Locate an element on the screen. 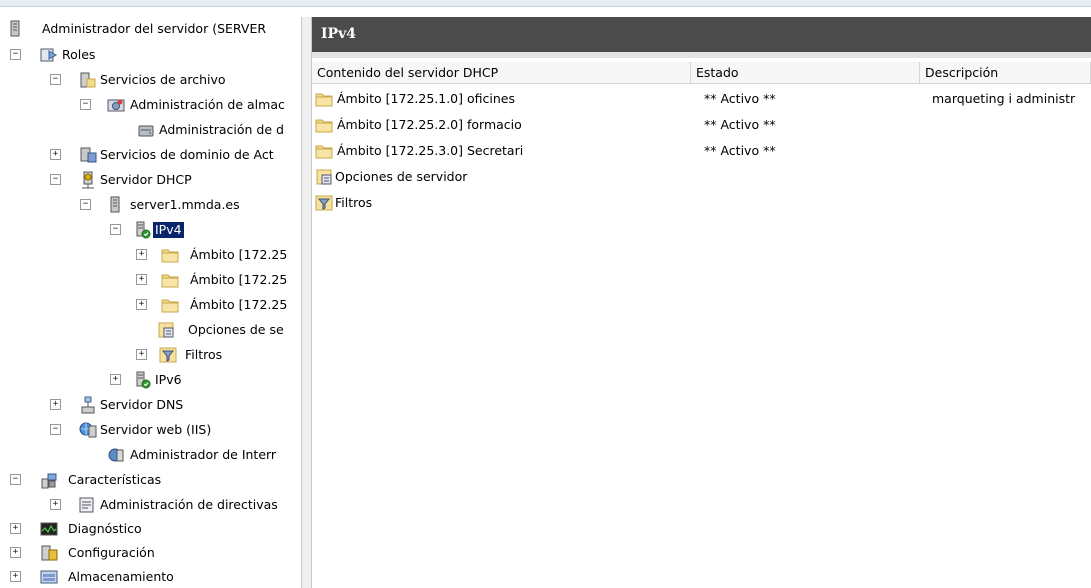 The image size is (1091, 588). tree-node-diagnostics: + Diagnóstico is located at coordinates (150, 529).